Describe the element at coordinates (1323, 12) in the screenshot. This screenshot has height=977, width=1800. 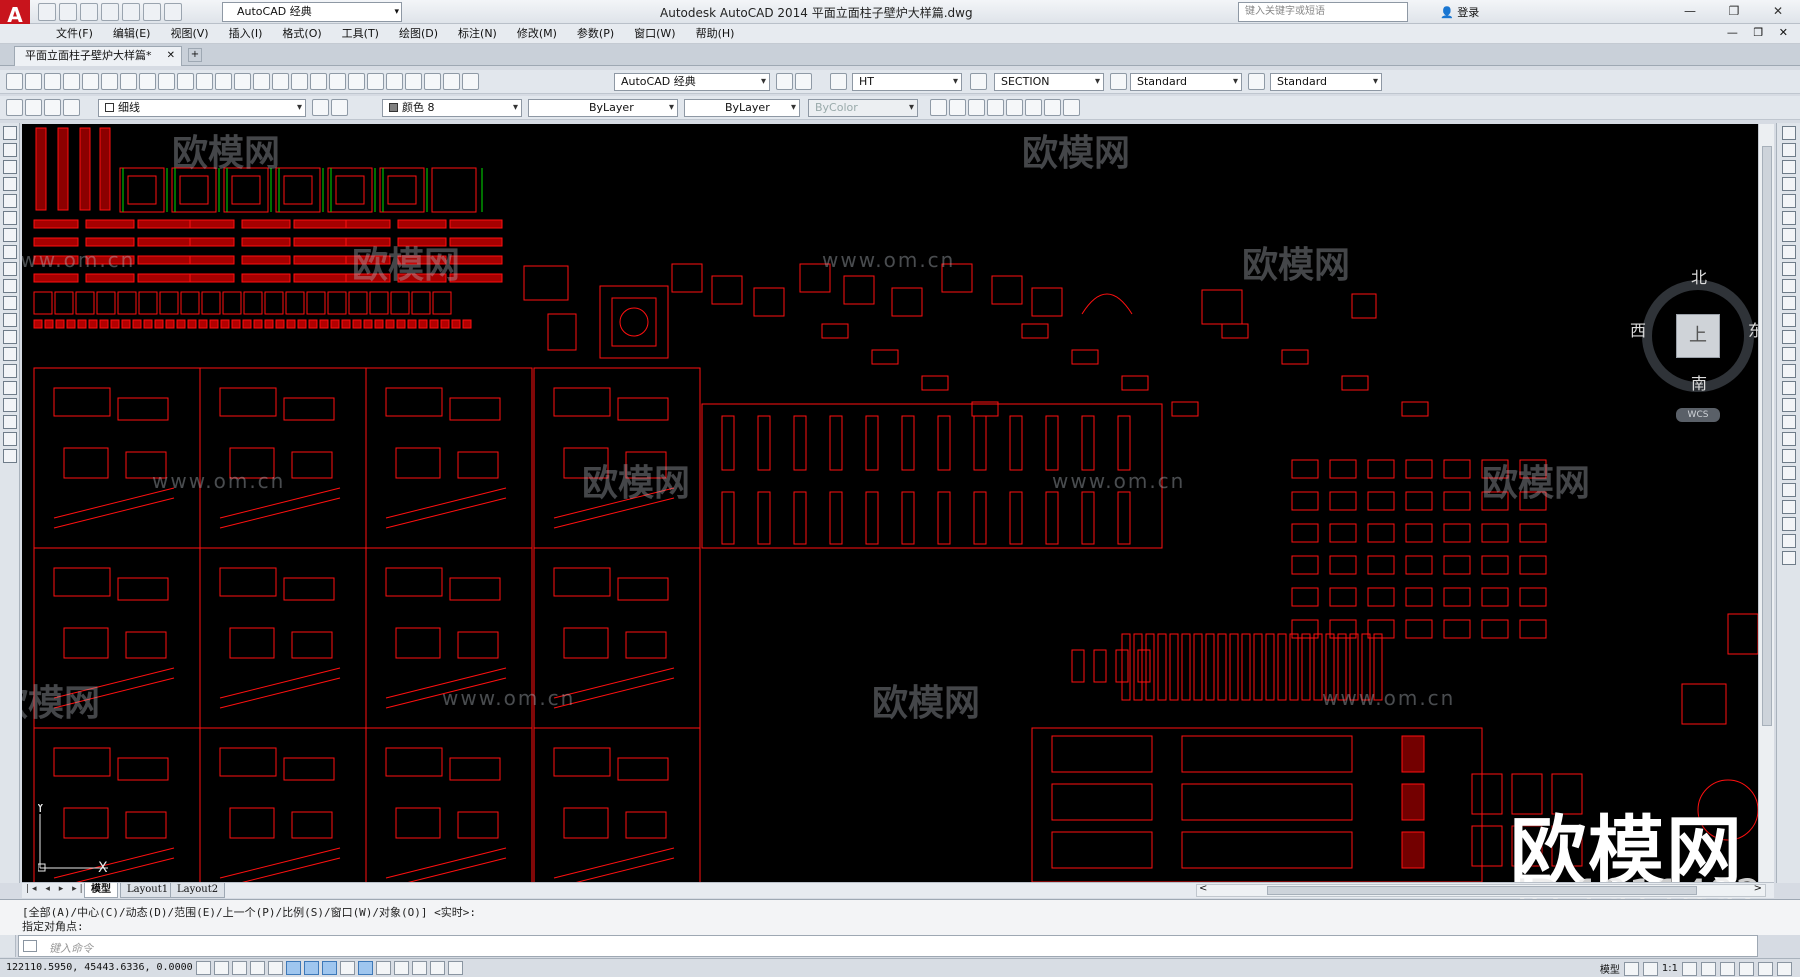
I see `search-input: 键入关键字或短语` at that location.